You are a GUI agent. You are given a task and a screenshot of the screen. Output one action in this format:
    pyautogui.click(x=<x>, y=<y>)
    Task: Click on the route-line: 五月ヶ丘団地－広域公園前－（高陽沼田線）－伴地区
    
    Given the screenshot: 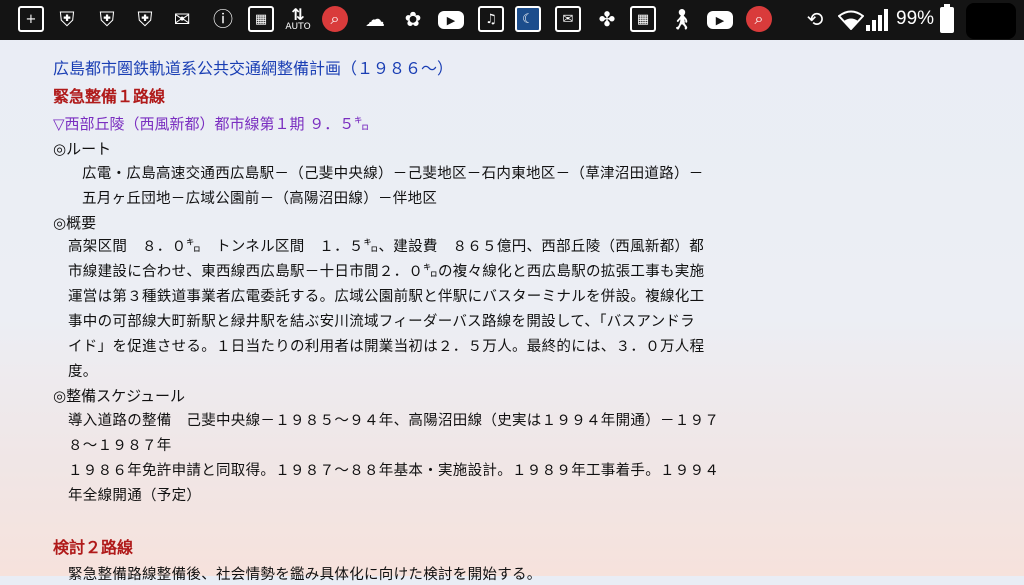 What is the action you would take?
    pyautogui.click(x=260, y=199)
    